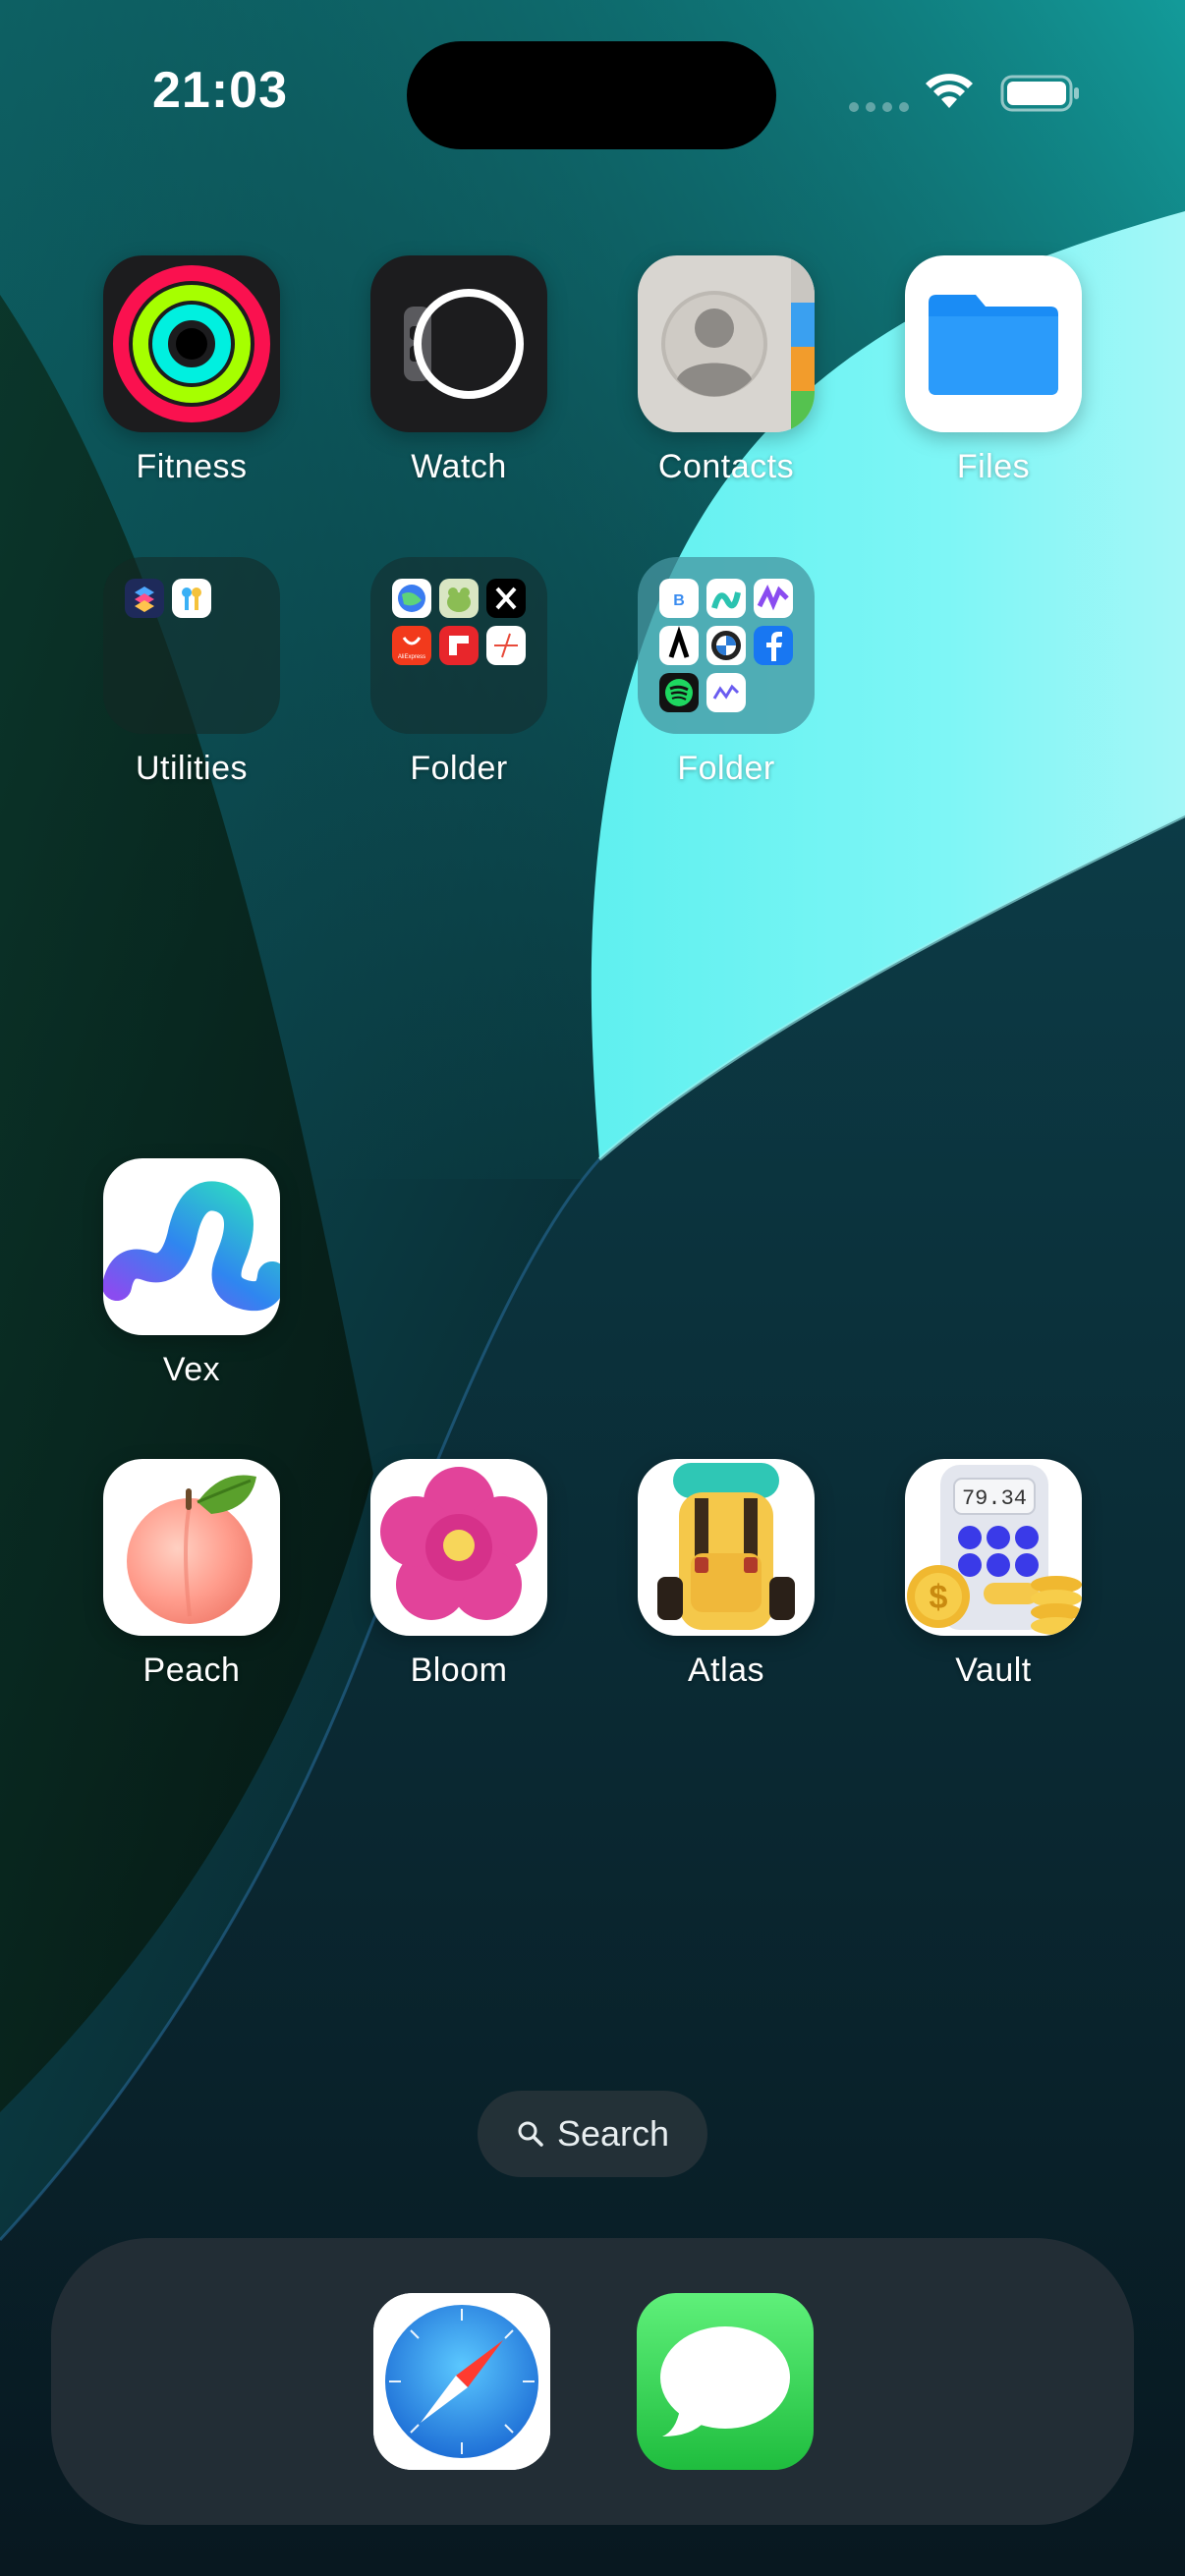 This screenshot has width=1185, height=2576. I want to click on messages-bubble-icon, so click(726, 2381).